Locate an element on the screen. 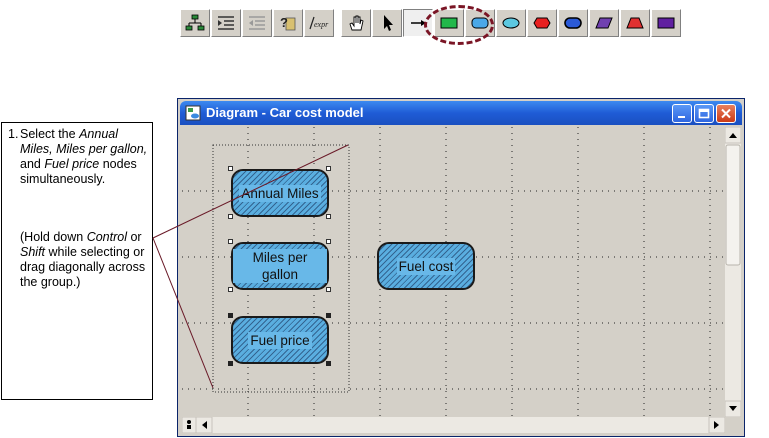 The width and height of the screenshot is (769, 438). indent-outline-icon is located at coordinates (226, 23).